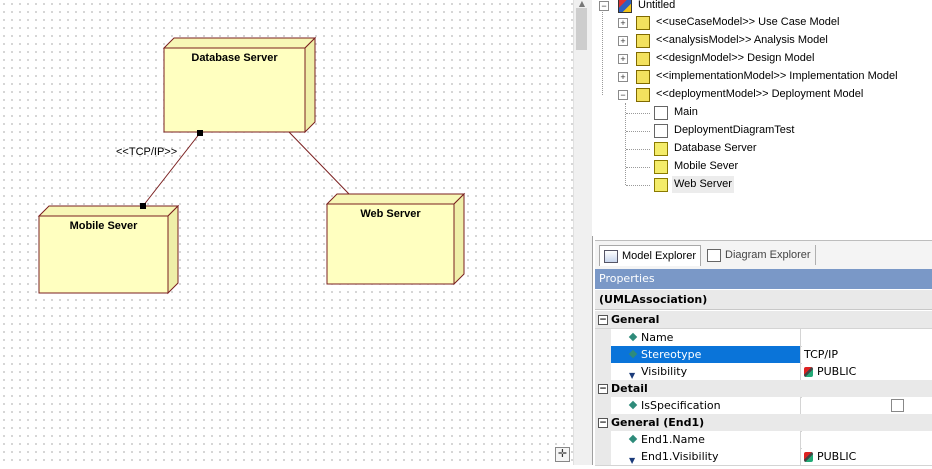  I want to click on category-detail-label: Detail, so click(629, 388).